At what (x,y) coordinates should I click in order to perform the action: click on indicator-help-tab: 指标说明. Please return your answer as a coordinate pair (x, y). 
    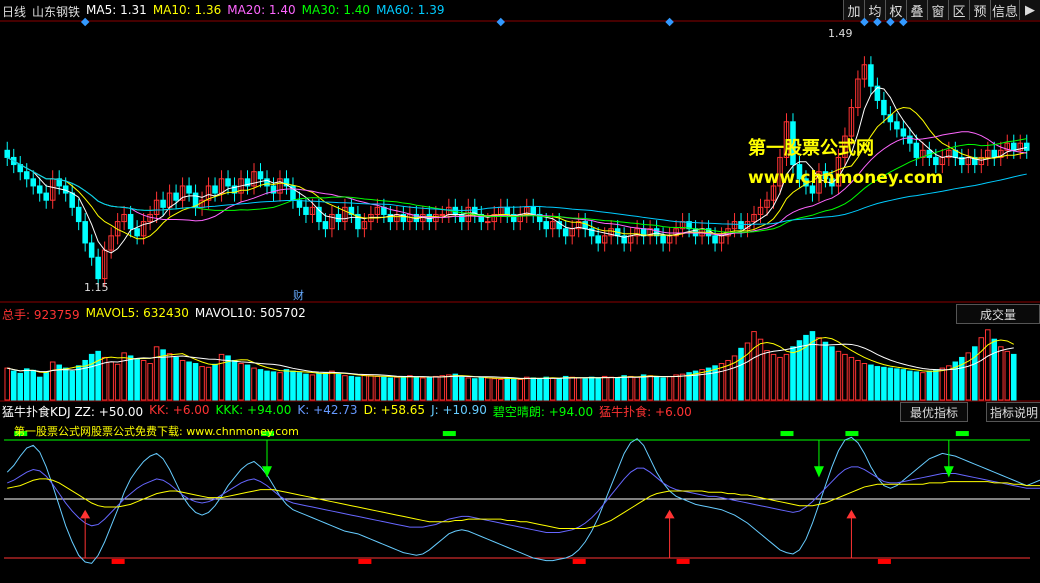
    Looking at the image, I should click on (1013, 412).